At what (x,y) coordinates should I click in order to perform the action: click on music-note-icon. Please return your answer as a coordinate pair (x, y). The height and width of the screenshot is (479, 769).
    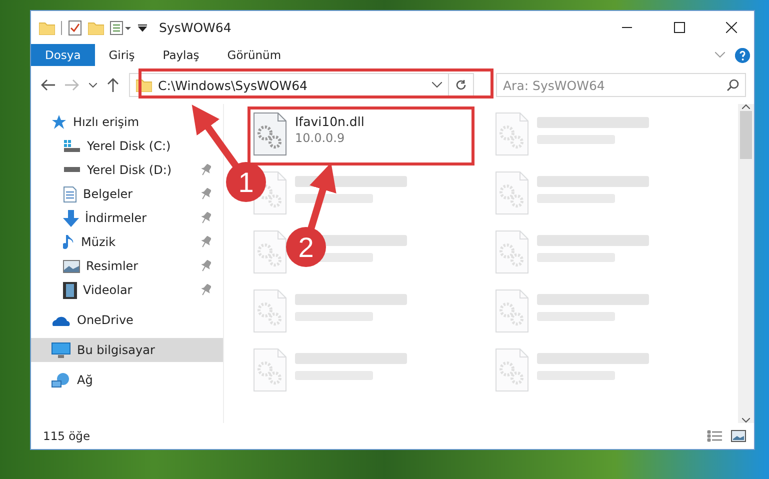
    Looking at the image, I should click on (69, 242).